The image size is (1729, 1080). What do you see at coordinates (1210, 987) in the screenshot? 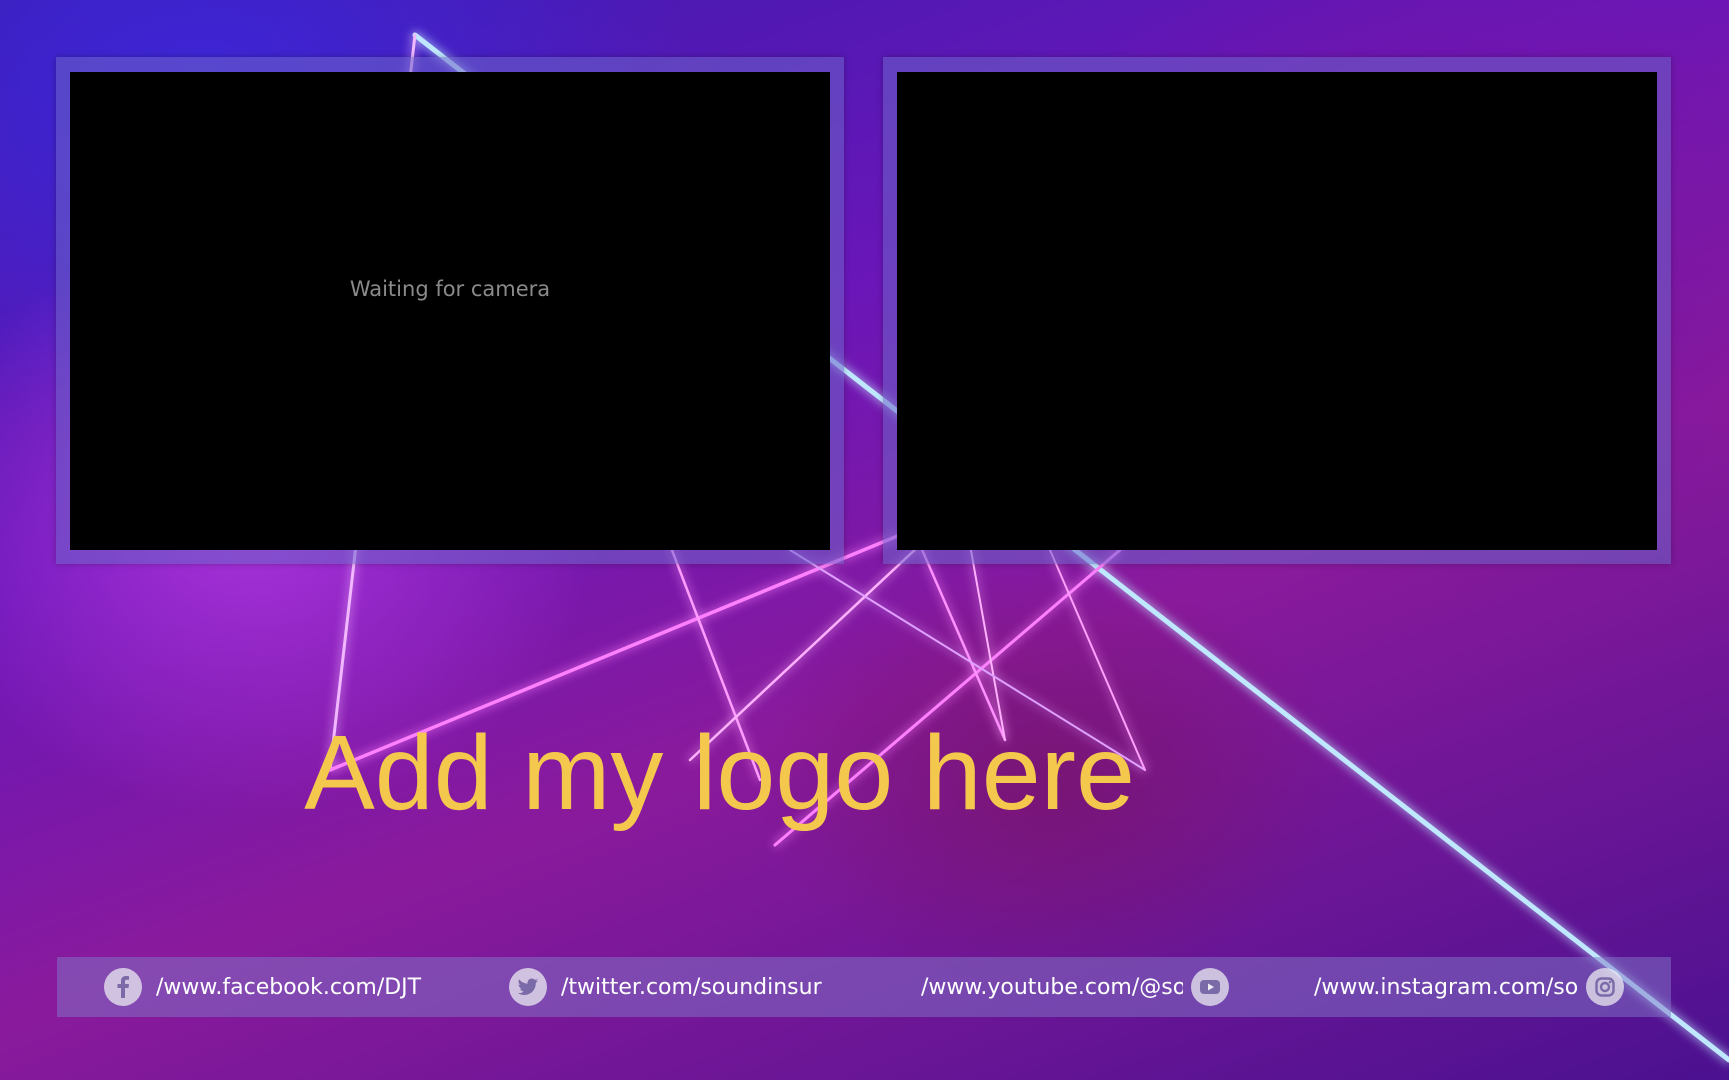
I see `youtube-icon` at bounding box center [1210, 987].